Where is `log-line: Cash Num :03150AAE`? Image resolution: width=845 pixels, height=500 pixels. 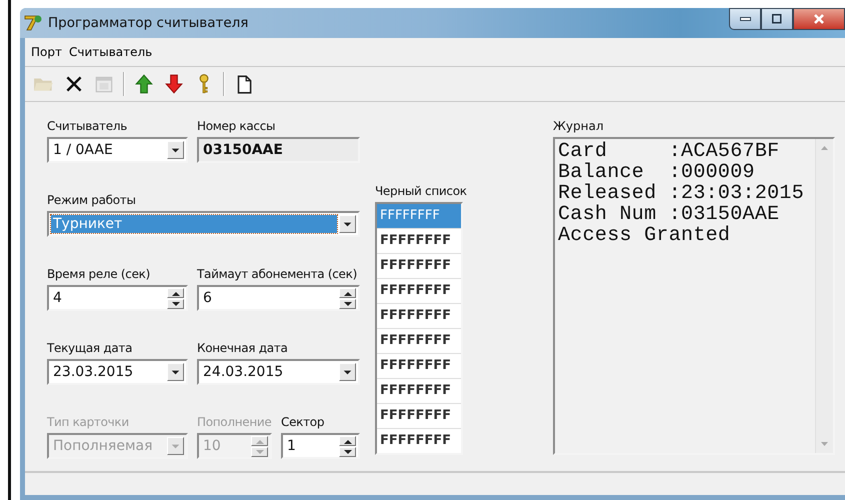 log-line: Cash Num :03150AAE is located at coordinates (669, 214).